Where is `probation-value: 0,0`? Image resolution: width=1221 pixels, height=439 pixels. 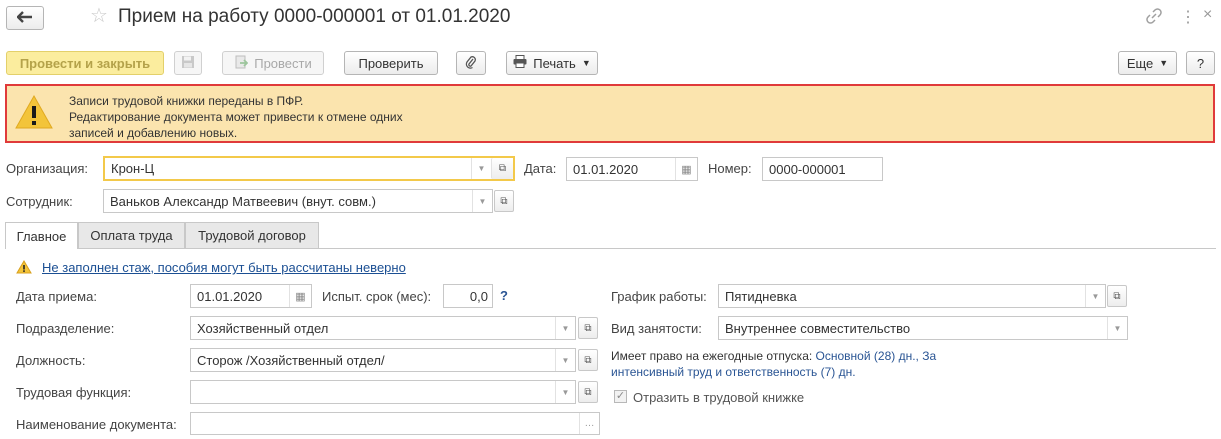 probation-value: 0,0 is located at coordinates (478, 296).